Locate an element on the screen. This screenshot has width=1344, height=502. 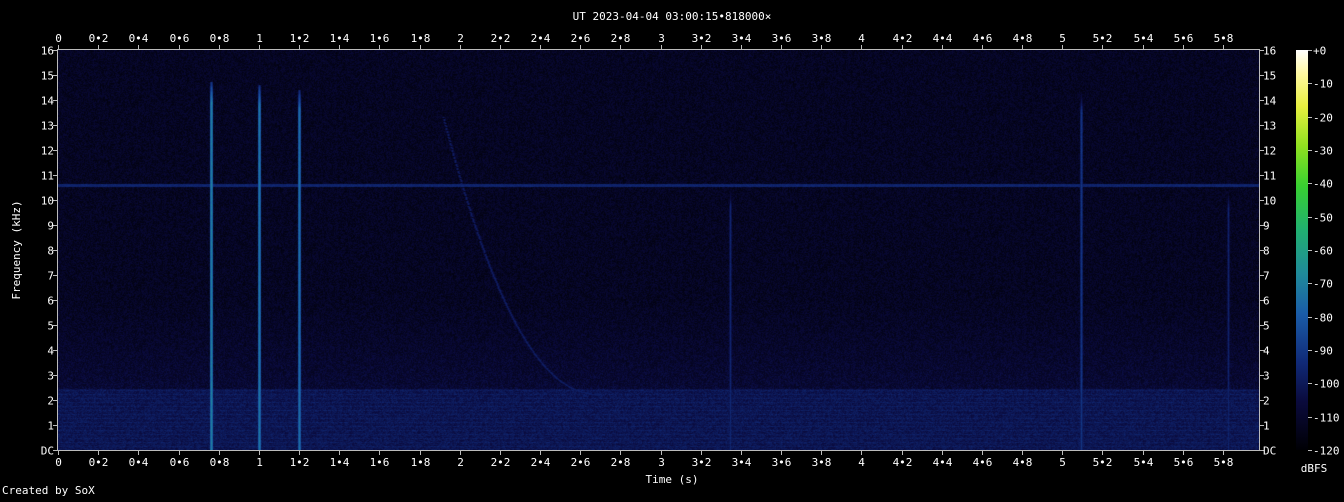
x-tick-label-bottom: 0•4 is located at coordinates (139, 462).